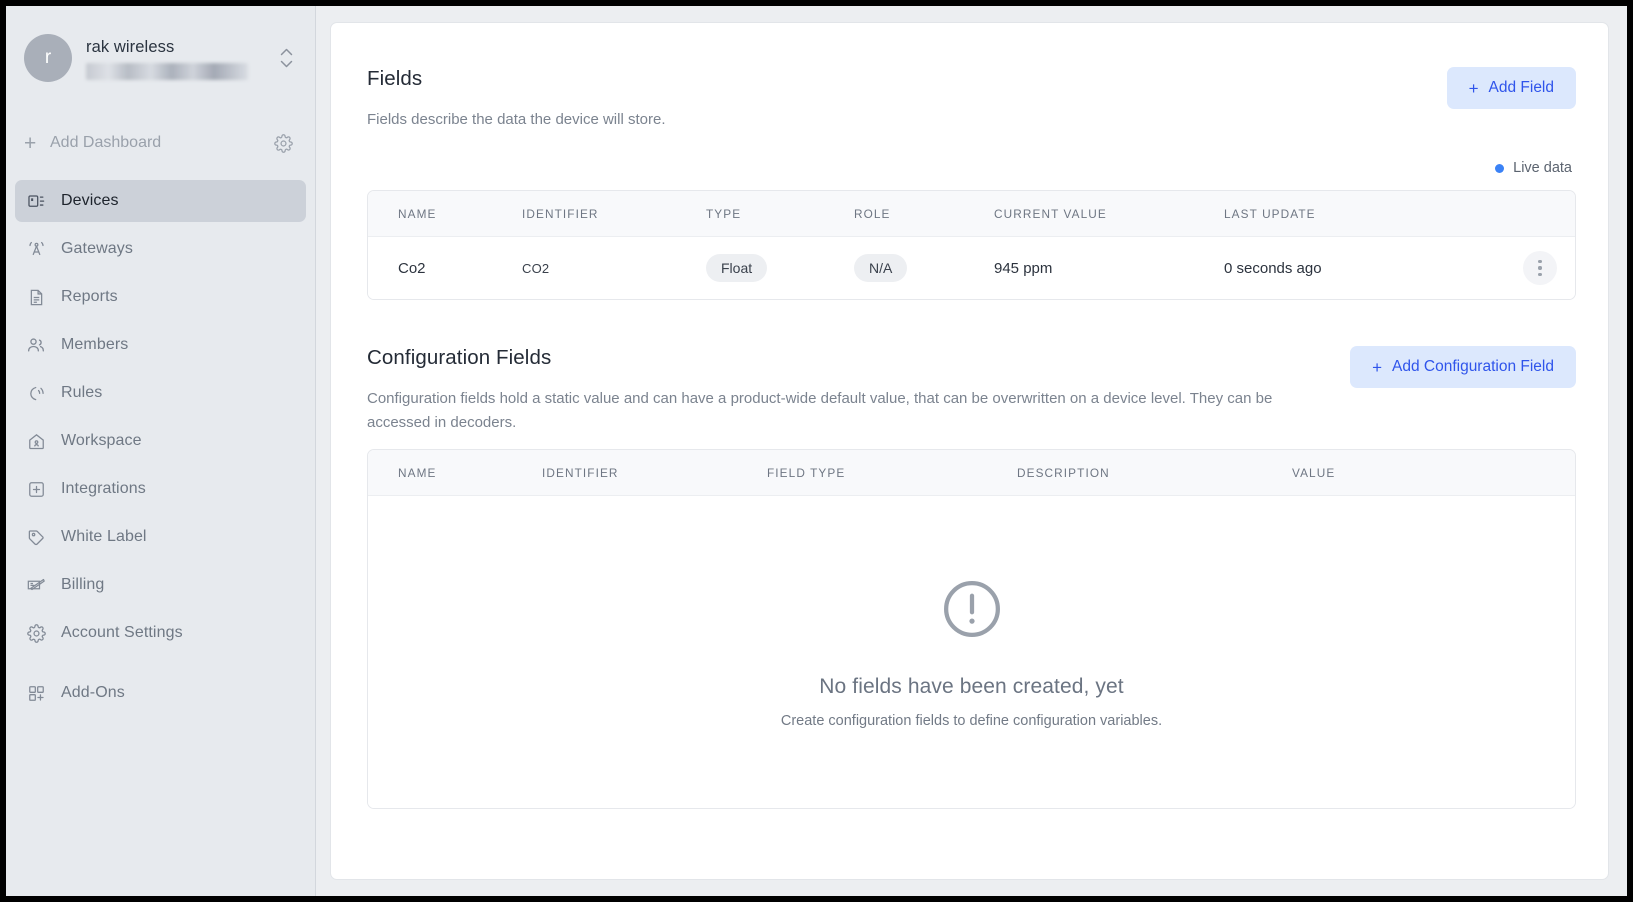  What do you see at coordinates (160, 393) in the screenshot?
I see `sidebar-item-rules: Rules` at bounding box center [160, 393].